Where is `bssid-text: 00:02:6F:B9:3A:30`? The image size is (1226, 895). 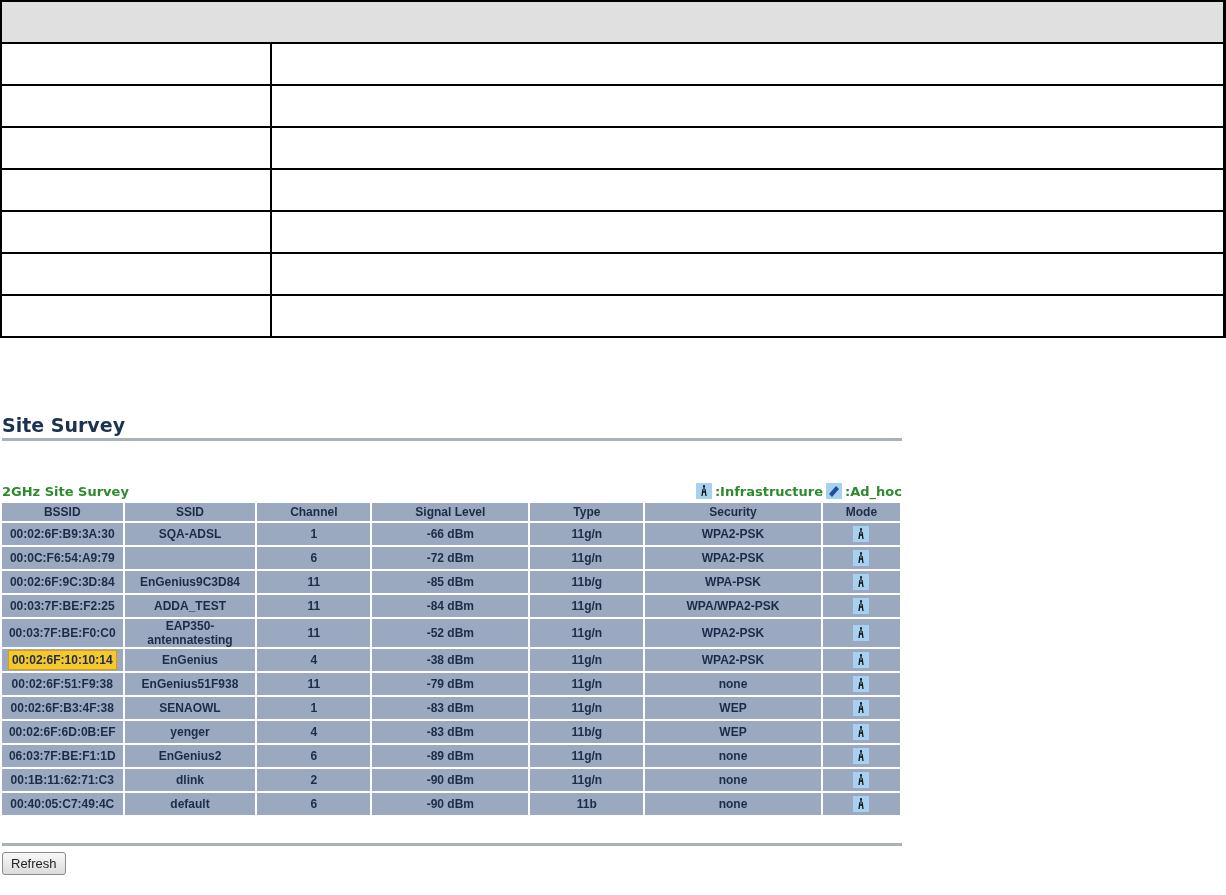
bssid-text: 00:02:6F:B9:3A:30 is located at coordinates (62, 534).